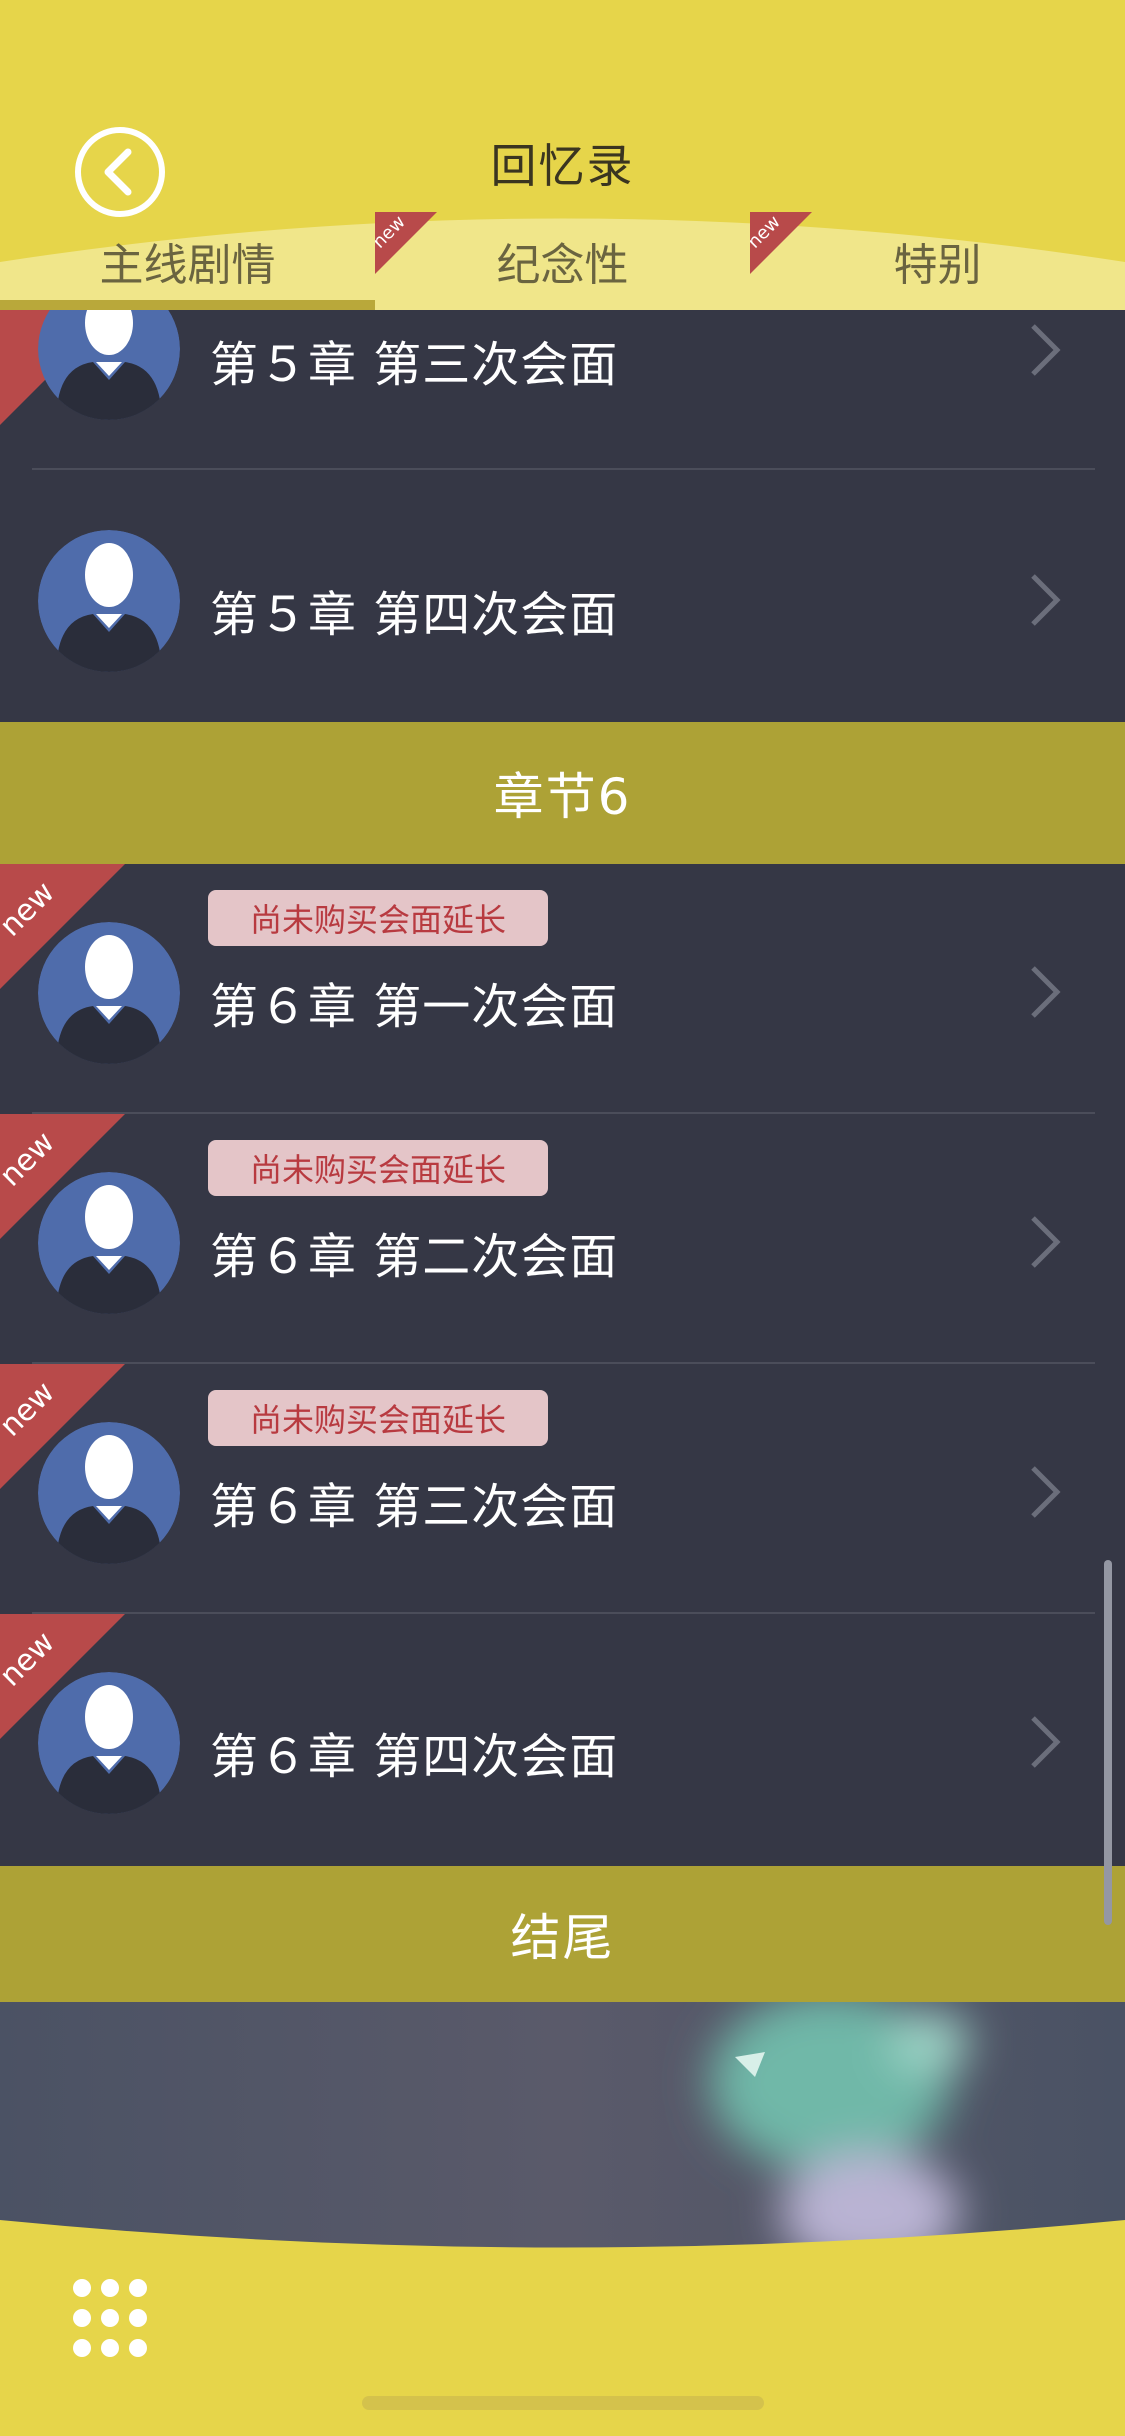 This screenshot has height=2436, width=1125. What do you see at coordinates (937, 265) in the screenshot?
I see `tab-label: 特别` at bounding box center [937, 265].